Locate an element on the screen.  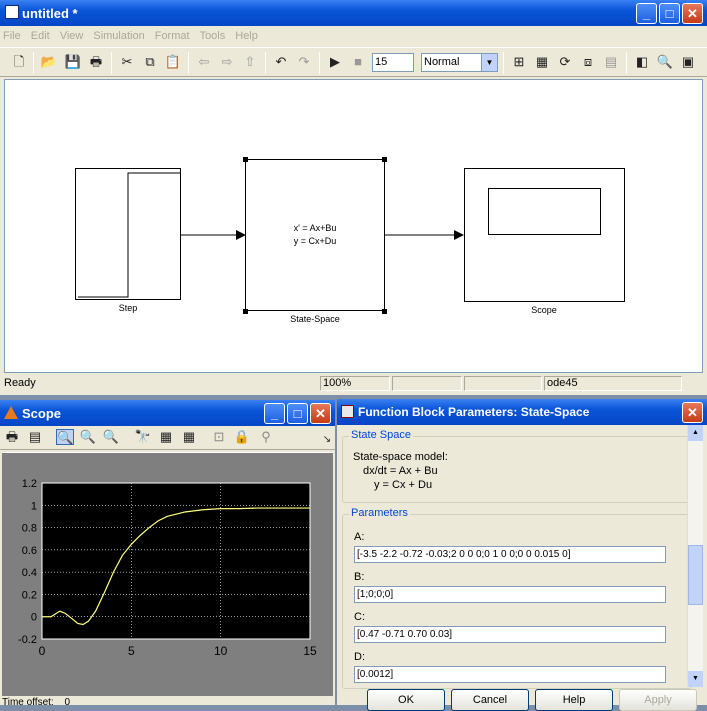
zoom-x-icon: 🔍 is located at coordinates (88, 437).